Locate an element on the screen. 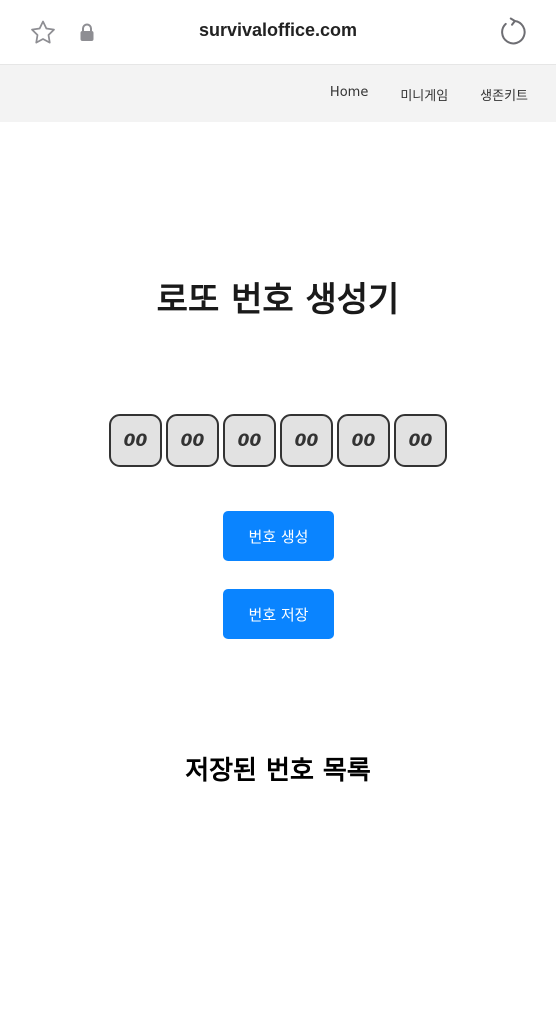  generate-numbers-button: 번호 생성 is located at coordinates (278, 536).